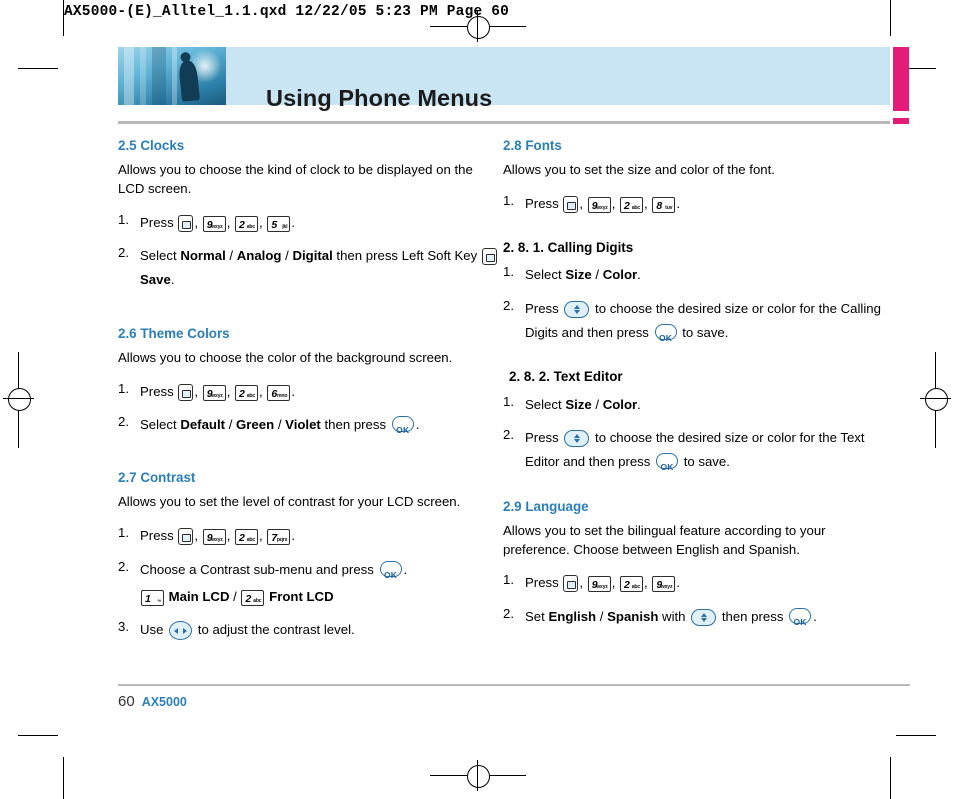 This screenshot has width=954, height=799. Describe the element at coordinates (478, 776) in the screenshot. I see `registration-mark-bottom` at that location.